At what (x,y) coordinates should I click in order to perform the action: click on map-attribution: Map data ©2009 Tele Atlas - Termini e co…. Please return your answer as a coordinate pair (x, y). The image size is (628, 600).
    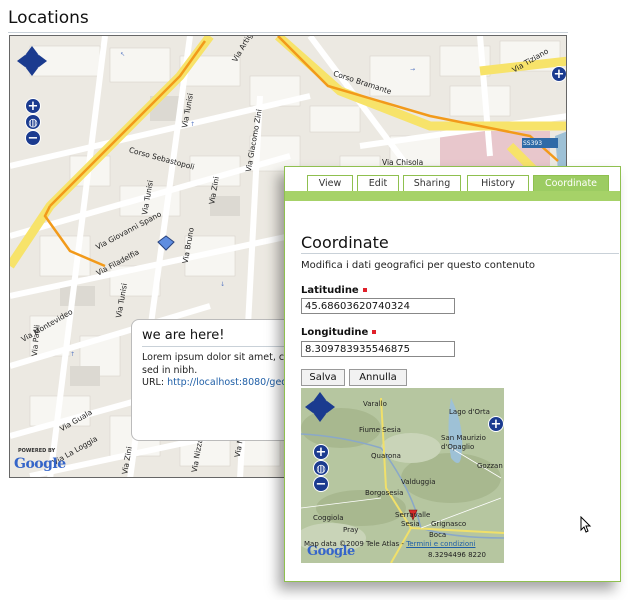
    Looking at the image, I should click on (389, 544).